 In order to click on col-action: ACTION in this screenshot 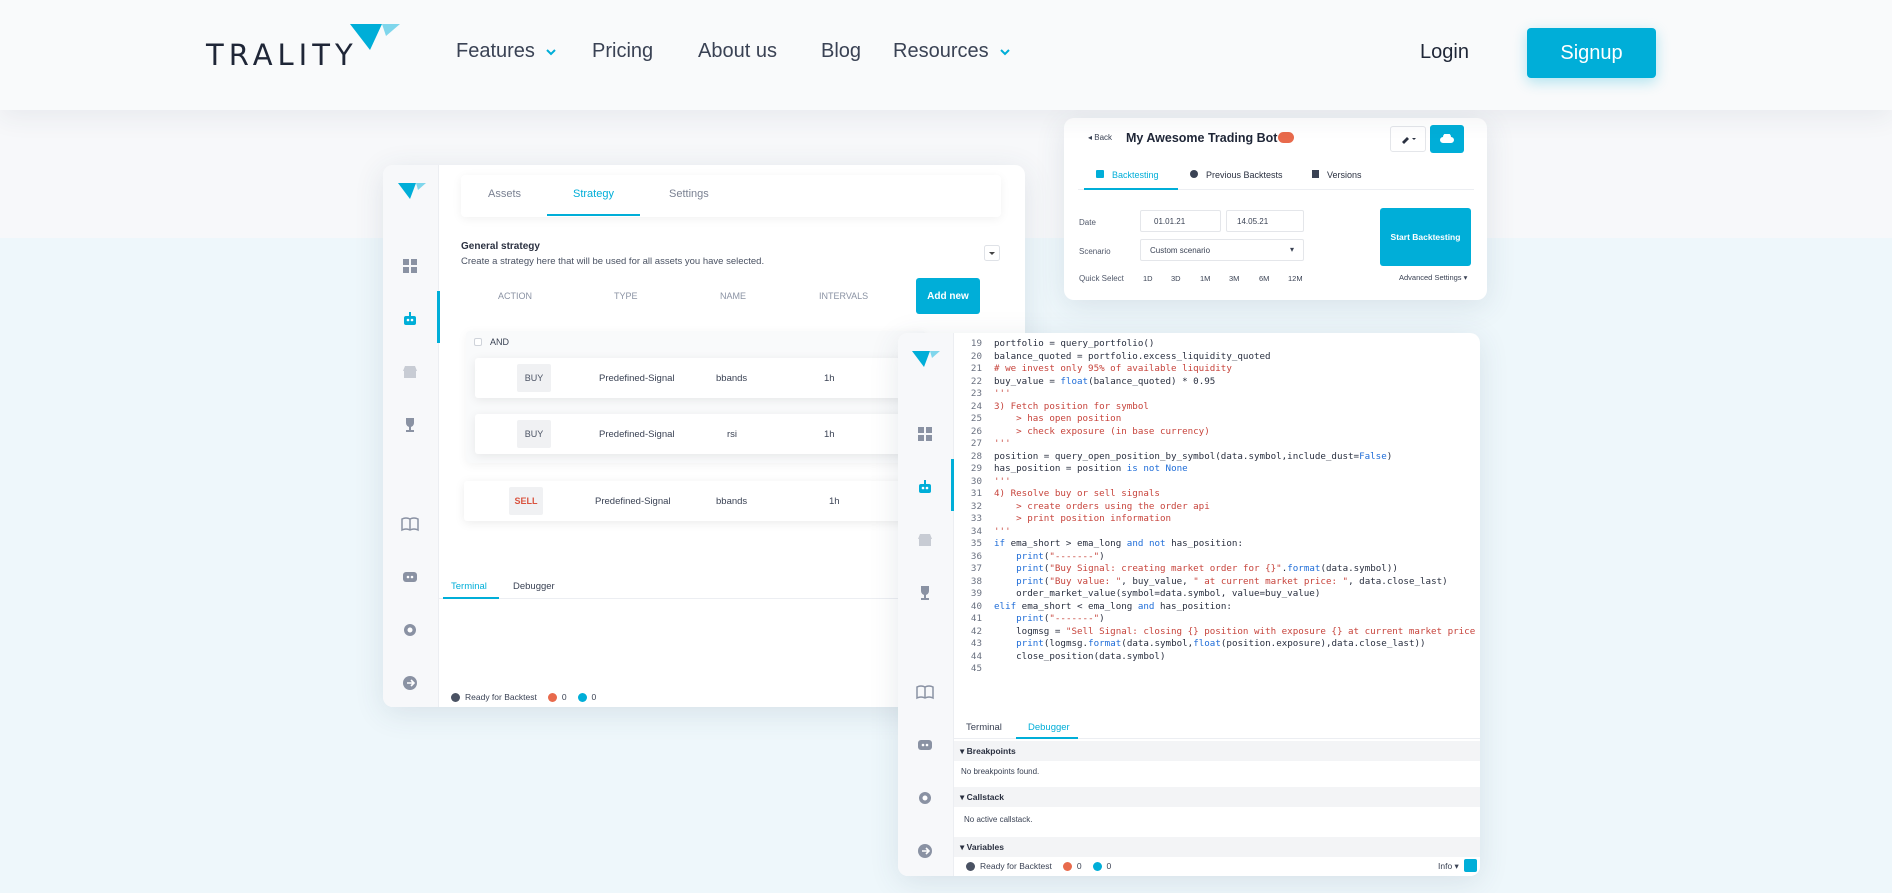, I will do `click(515, 296)`.